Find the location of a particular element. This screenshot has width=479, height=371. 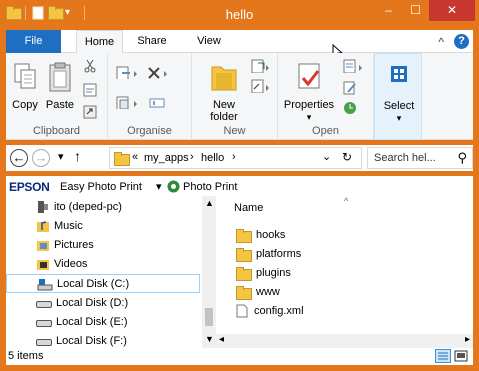

column-header-name: Name ^ is located at coordinates (324, 208).